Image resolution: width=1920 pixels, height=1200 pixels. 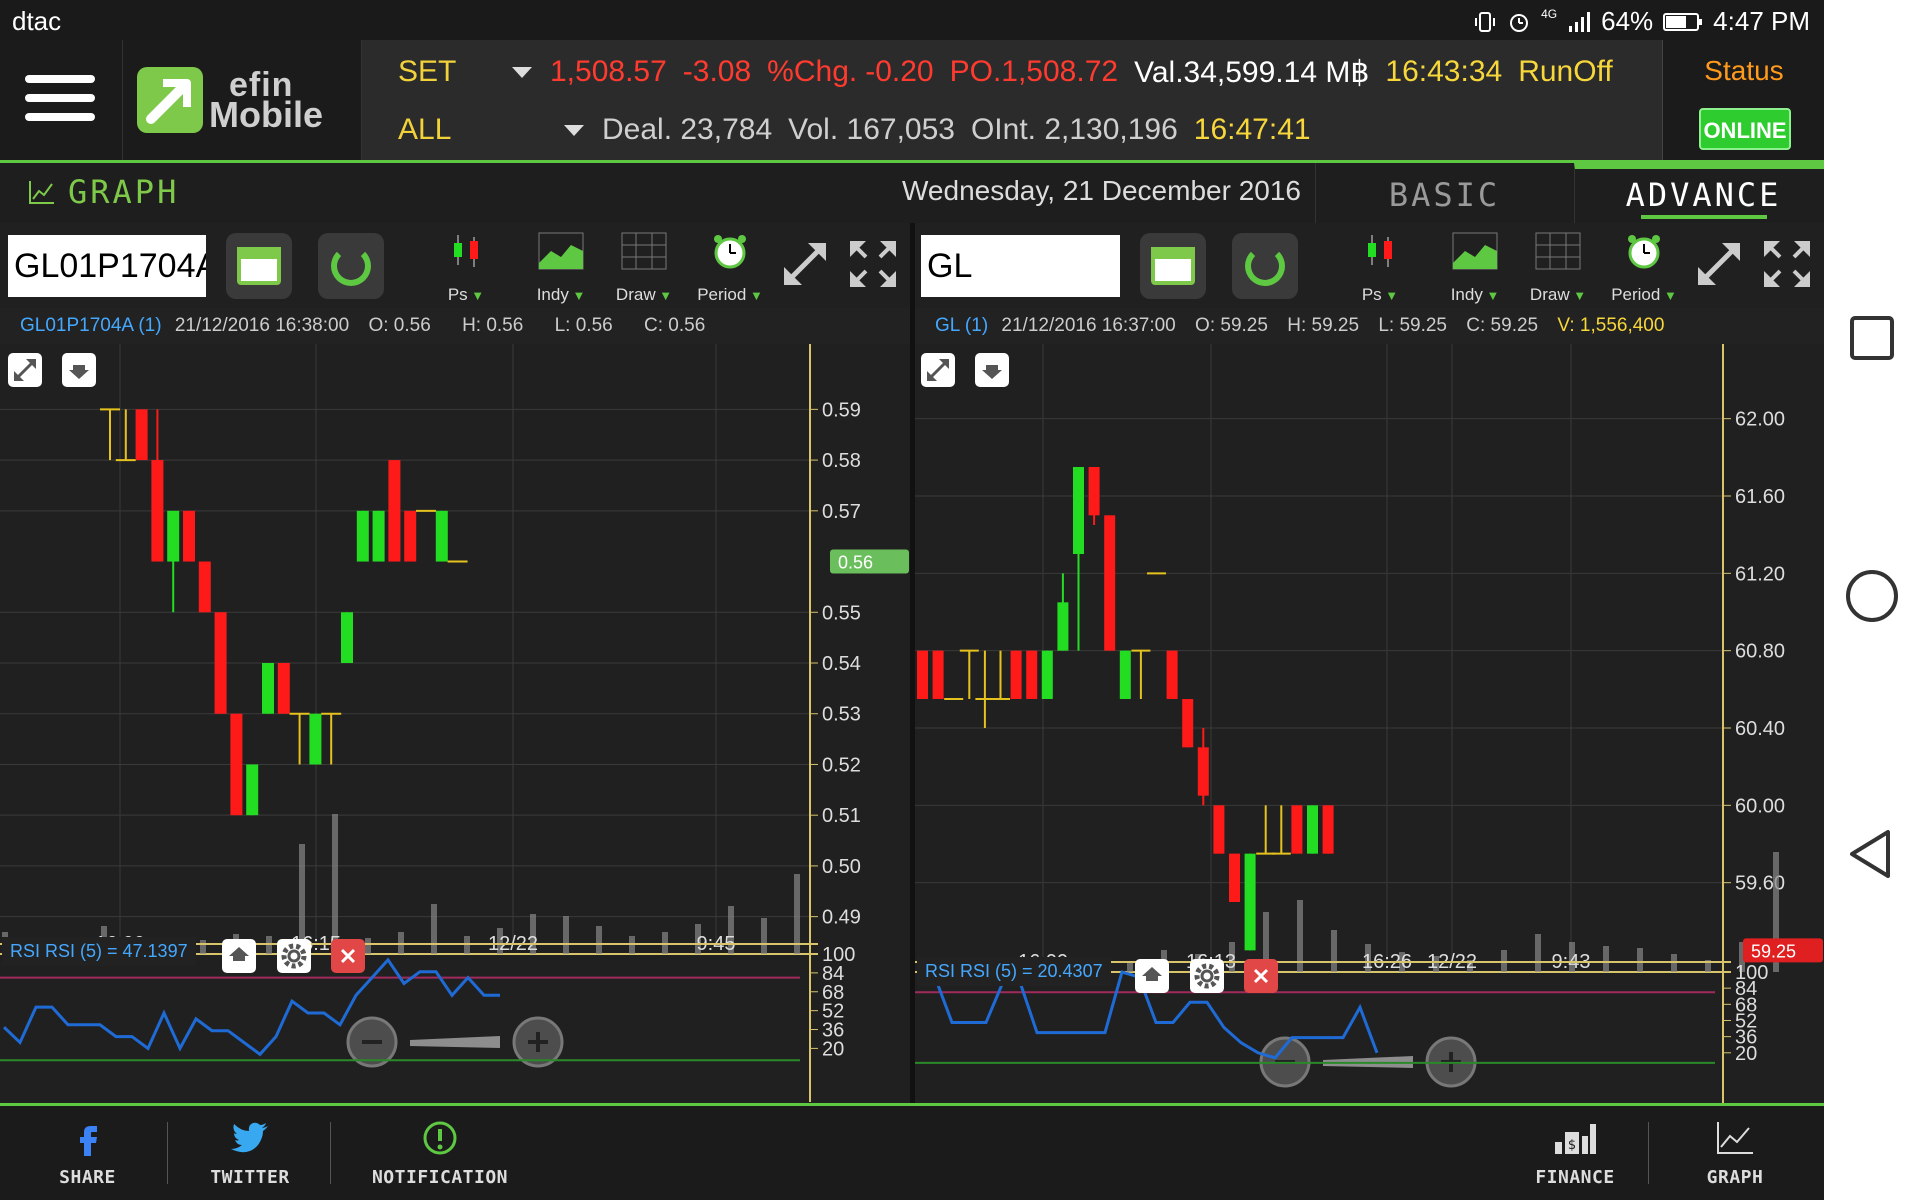 I want to click on fullscreen-button-right, so click(x=1787, y=264).